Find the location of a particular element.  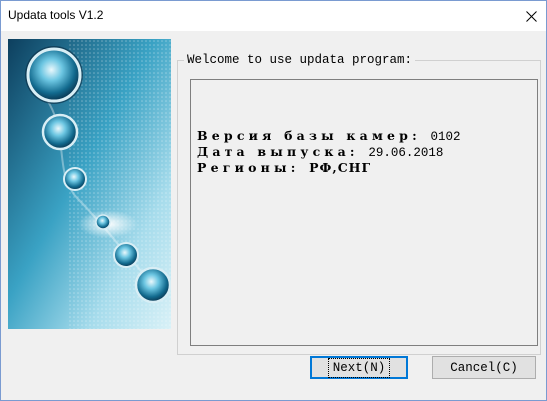

welcome-legend: Welcome to use updata program: is located at coordinates (300, 60).